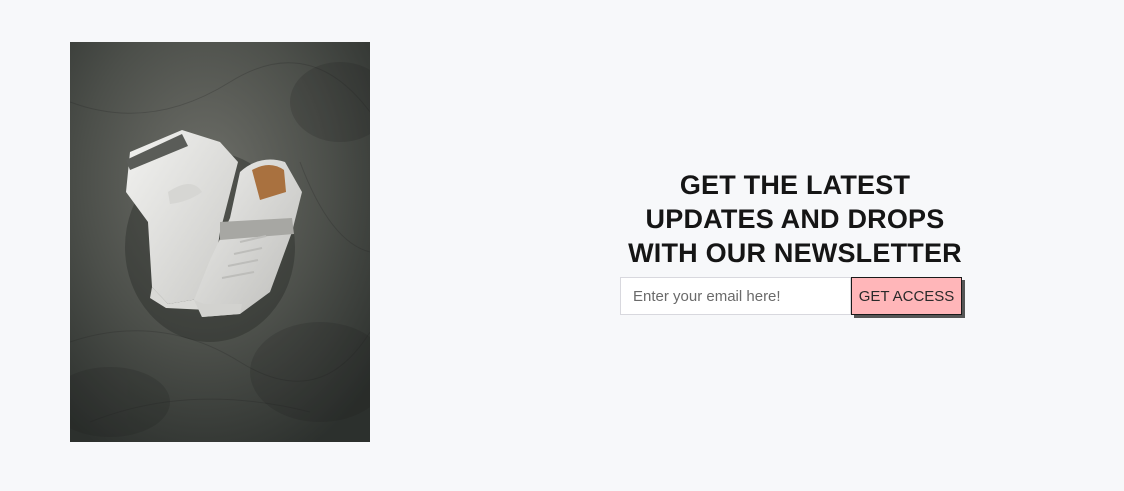  I want to click on get-access-button: GET ACCESS, so click(906, 296).